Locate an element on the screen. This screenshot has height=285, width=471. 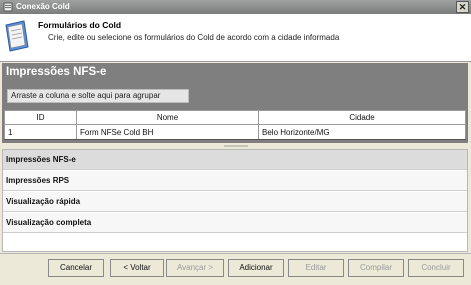
nav-item-visualizacao-rapida: Visualização rápida is located at coordinates (235, 202).